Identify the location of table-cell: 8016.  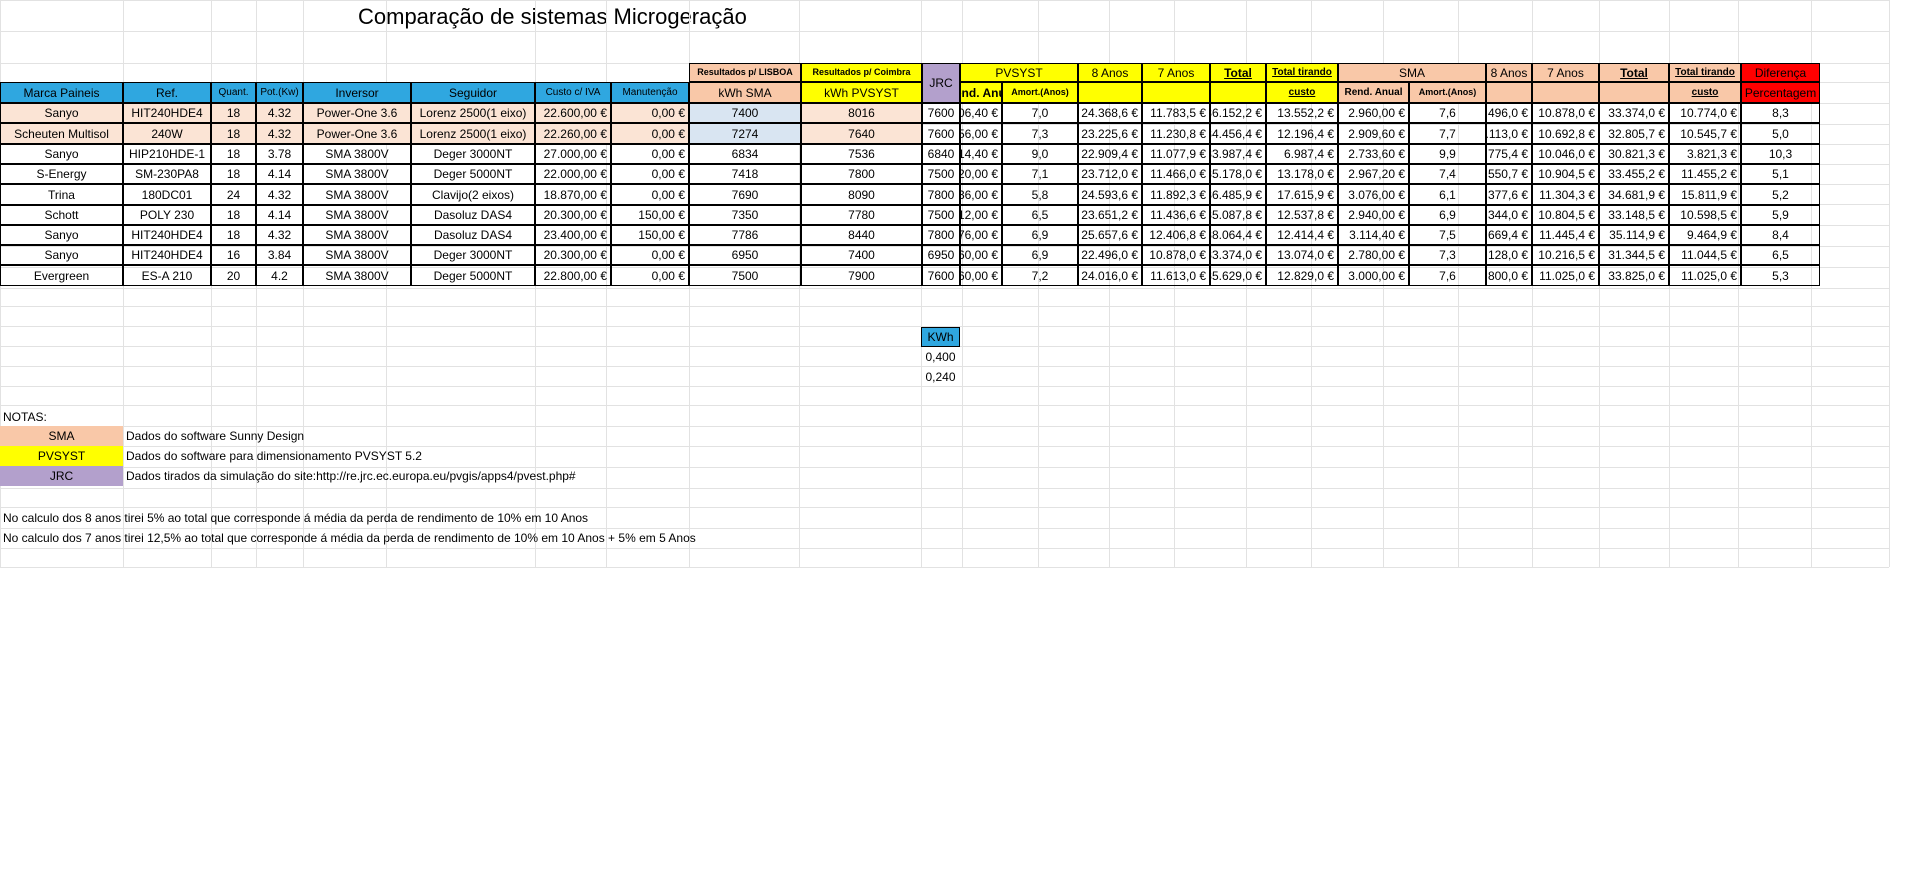
(861, 113).